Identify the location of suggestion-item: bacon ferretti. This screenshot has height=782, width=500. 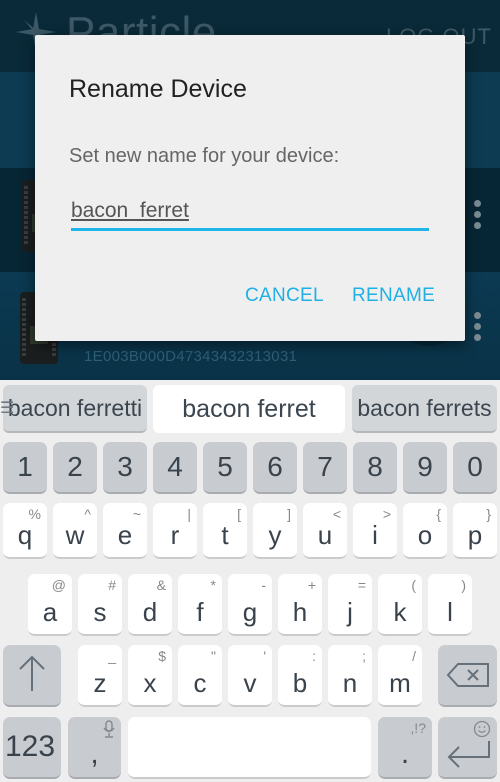
(75, 409).